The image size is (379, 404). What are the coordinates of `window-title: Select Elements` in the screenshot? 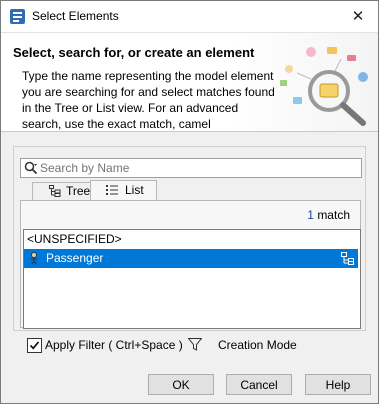 It's located at (75, 16).